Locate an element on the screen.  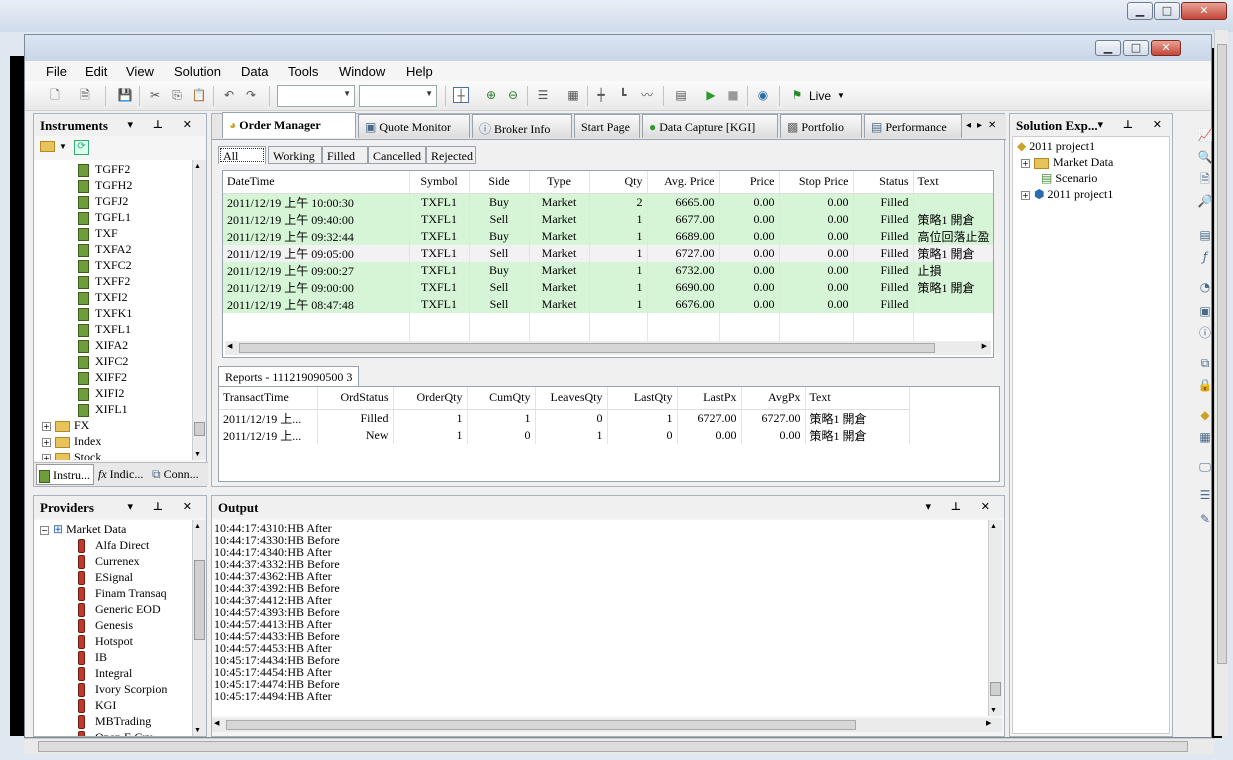
paste-icon: 📋 is located at coordinates (199, 95).